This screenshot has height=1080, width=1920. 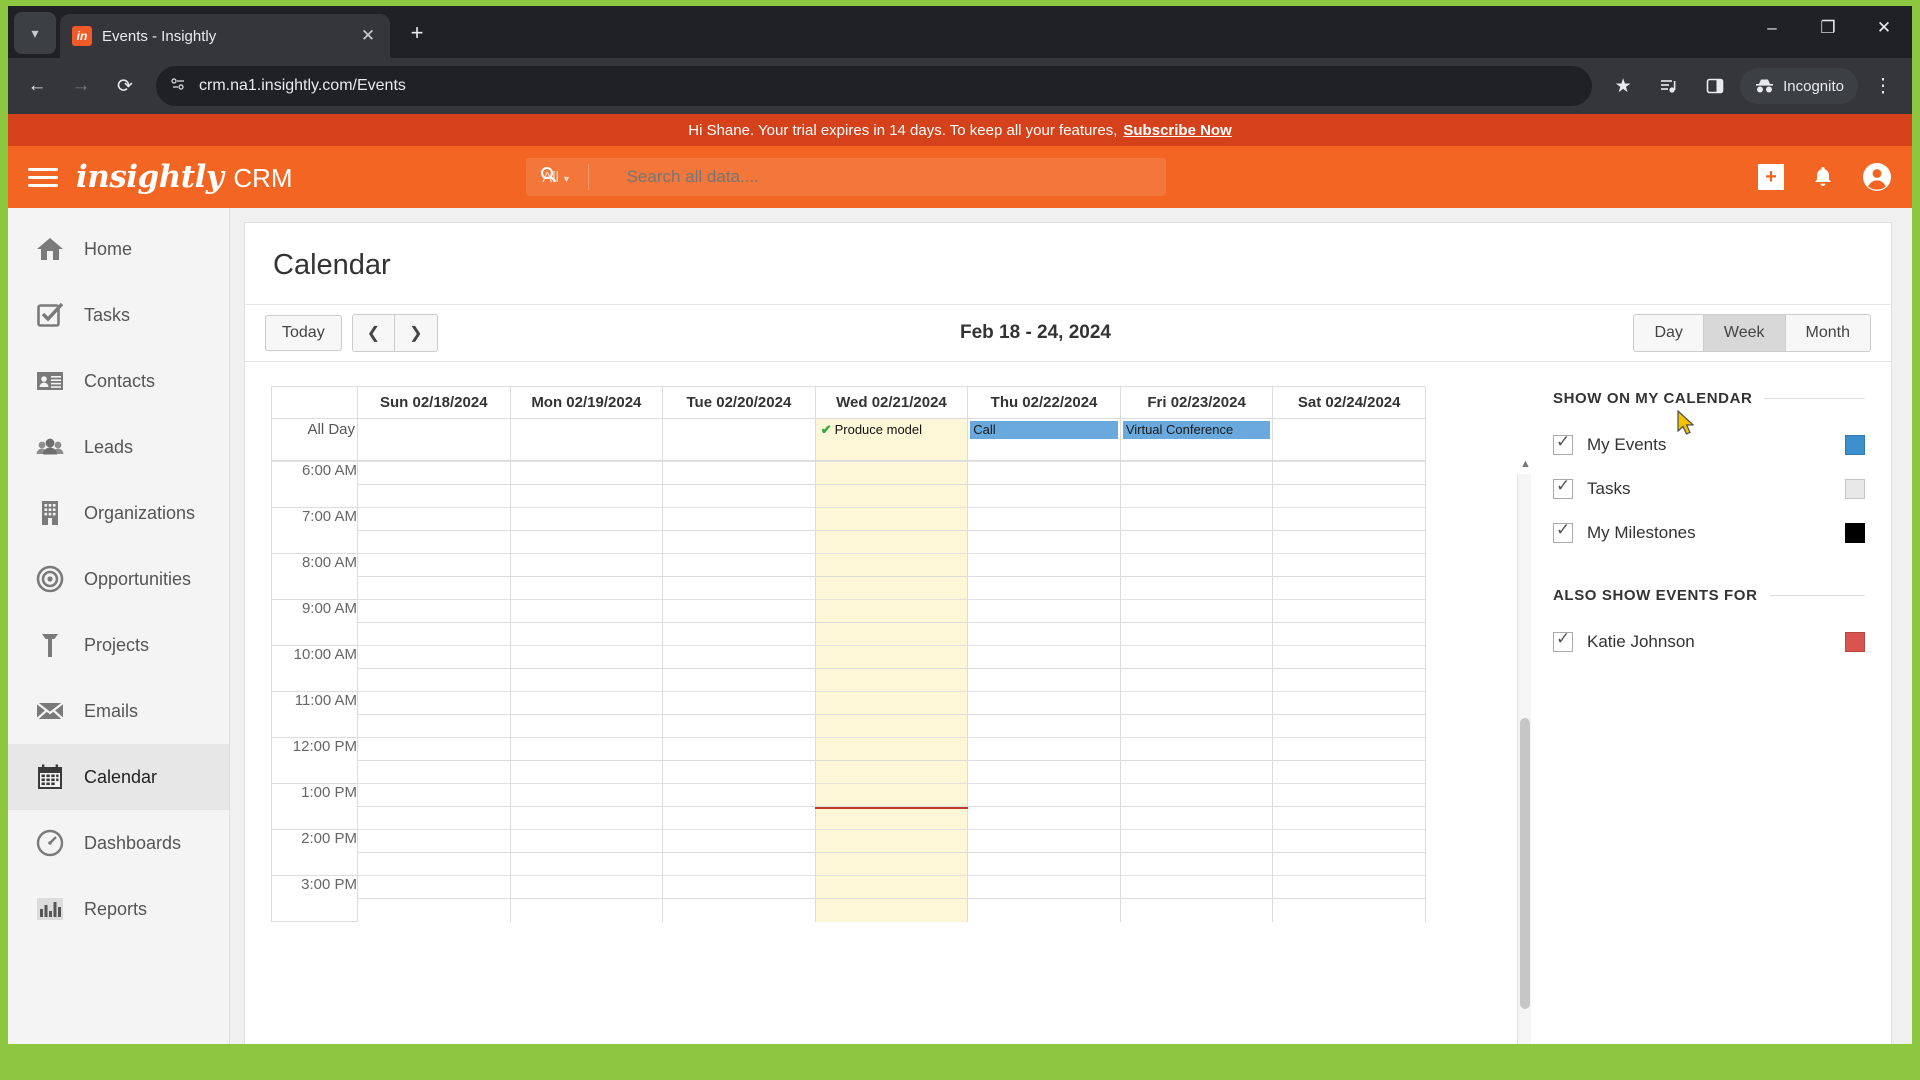 What do you see at coordinates (586, 402) in the screenshot?
I see `day-header: Mon 02/19/2024` at bounding box center [586, 402].